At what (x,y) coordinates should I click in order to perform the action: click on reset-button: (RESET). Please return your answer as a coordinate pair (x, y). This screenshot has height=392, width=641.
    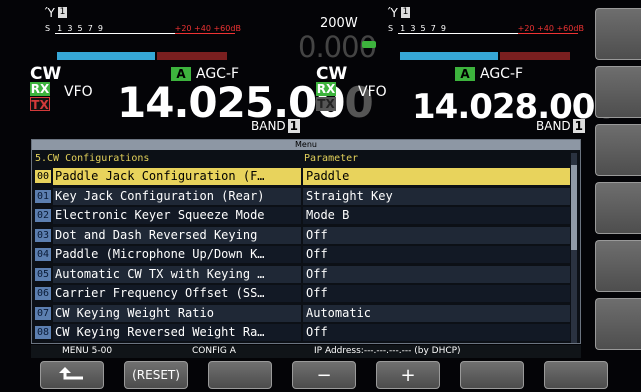
    Looking at the image, I should click on (156, 375).